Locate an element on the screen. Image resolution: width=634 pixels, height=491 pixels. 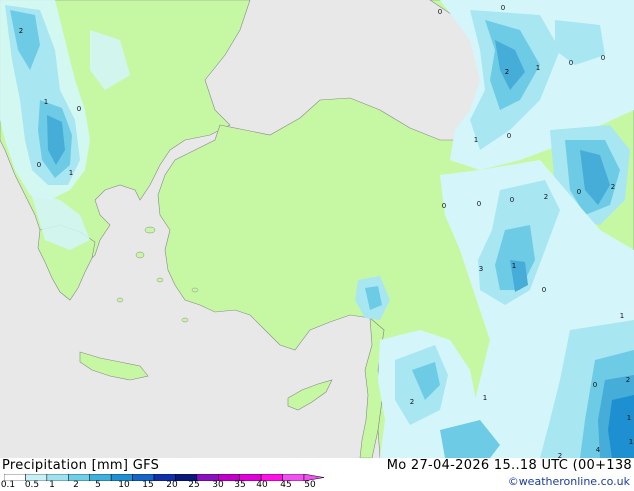
legend-tick-label: 0.5 is located at coordinates (32, 485).